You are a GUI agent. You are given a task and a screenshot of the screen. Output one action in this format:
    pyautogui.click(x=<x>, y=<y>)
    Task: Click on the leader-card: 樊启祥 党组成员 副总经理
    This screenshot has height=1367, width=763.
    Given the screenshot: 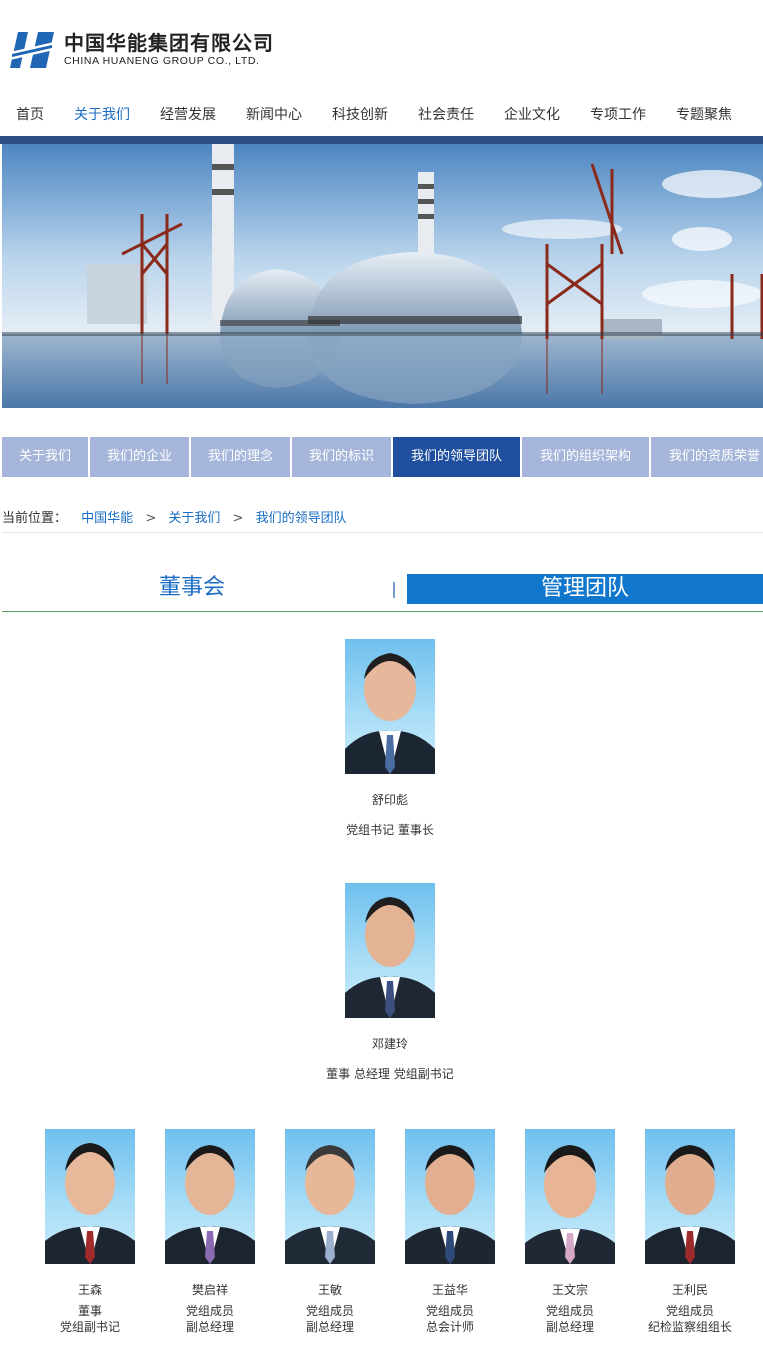 What is the action you would take?
    pyautogui.click(x=210, y=1232)
    